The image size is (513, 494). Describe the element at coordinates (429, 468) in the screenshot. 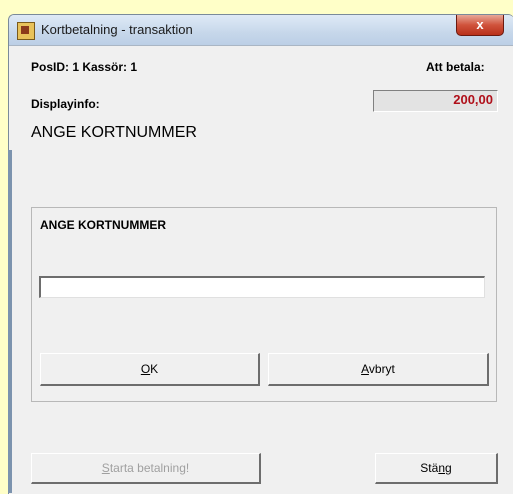

I see `close-label-start: Stä` at that location.